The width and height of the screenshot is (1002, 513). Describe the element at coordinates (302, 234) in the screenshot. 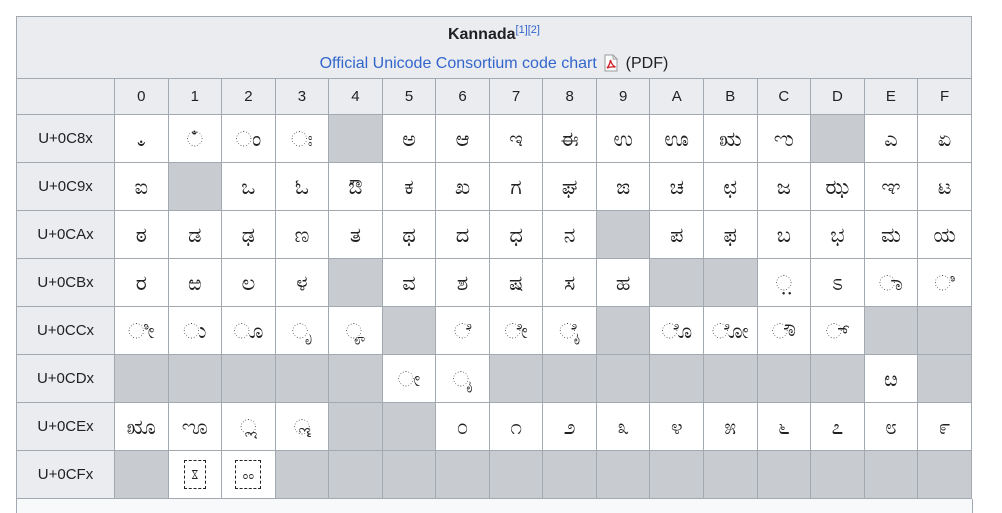

I see `code-point-cell: ಣ` at that location.